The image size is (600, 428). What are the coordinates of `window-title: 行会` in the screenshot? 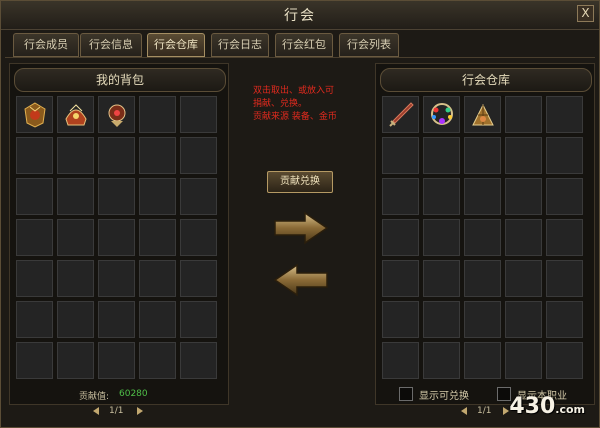 It's located at (300, 16).